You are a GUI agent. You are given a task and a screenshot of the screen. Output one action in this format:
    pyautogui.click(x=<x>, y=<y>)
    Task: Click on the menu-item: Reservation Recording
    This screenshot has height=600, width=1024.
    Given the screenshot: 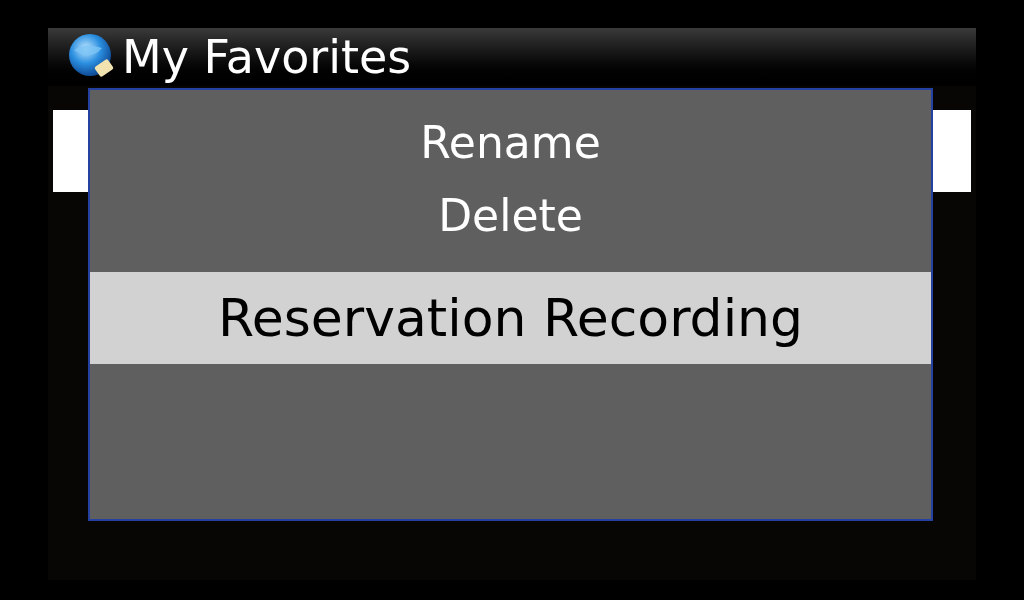 What is the action you would take?
    pyautogui.click(x=510, y=318)
    